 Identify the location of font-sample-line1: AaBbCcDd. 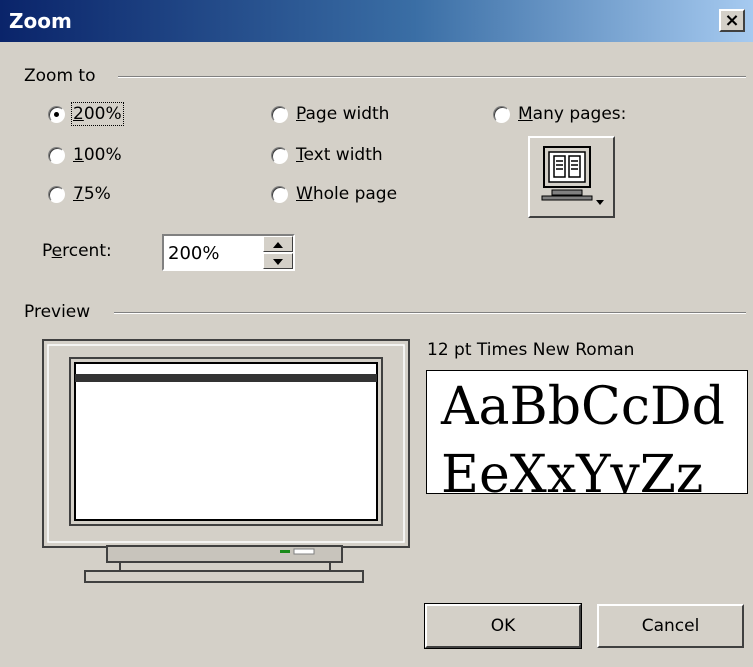
(583, 407).